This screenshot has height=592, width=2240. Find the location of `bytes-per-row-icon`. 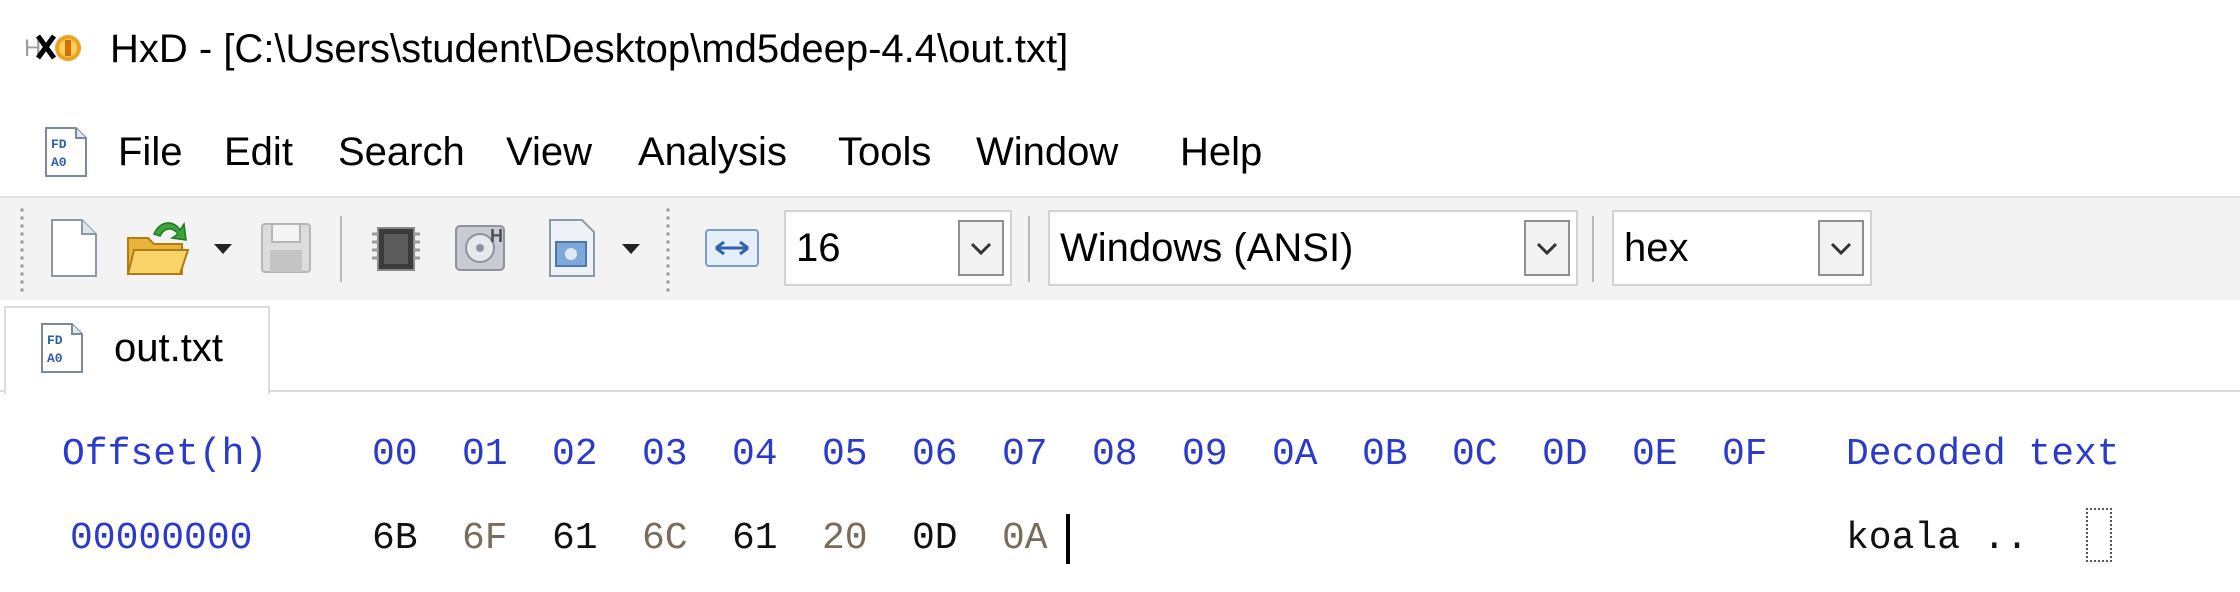

bytes-per-row-icon is located at coordinates (732, 248).